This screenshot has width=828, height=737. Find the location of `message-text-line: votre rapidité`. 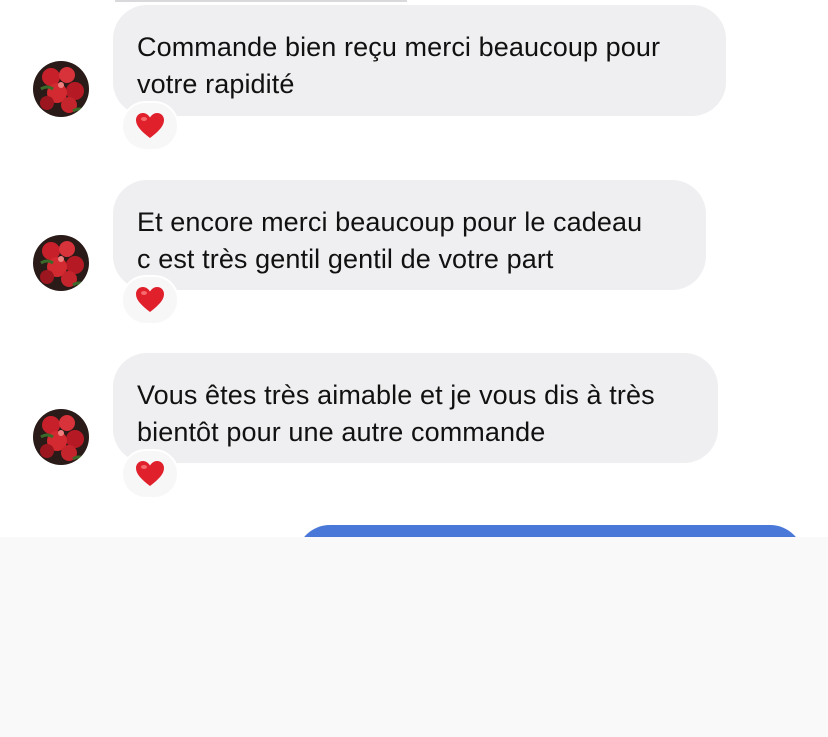

message-text-line: votre rapidité is located at coordinates (216, 84).